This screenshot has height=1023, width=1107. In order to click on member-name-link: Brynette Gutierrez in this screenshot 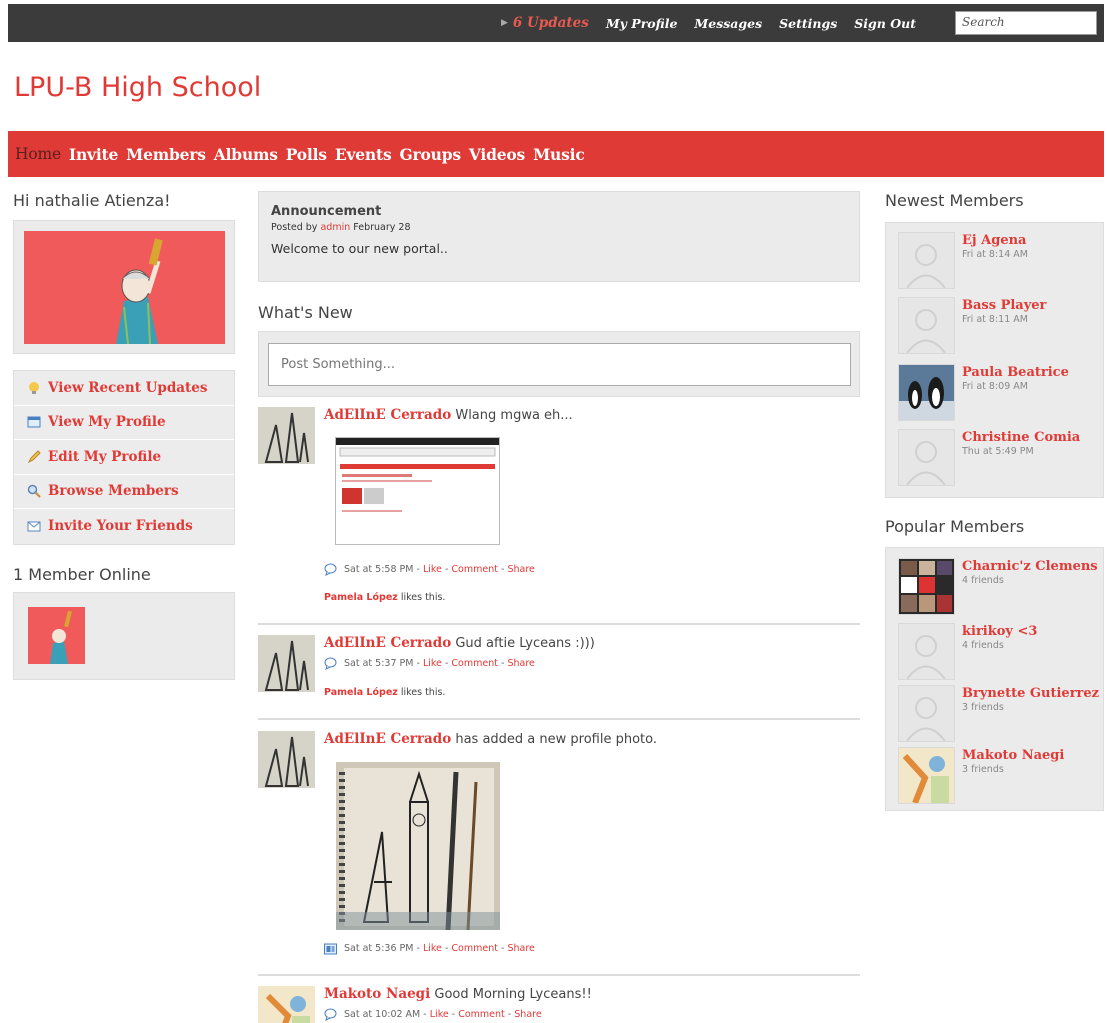, I will do `click(1030, 693)`.